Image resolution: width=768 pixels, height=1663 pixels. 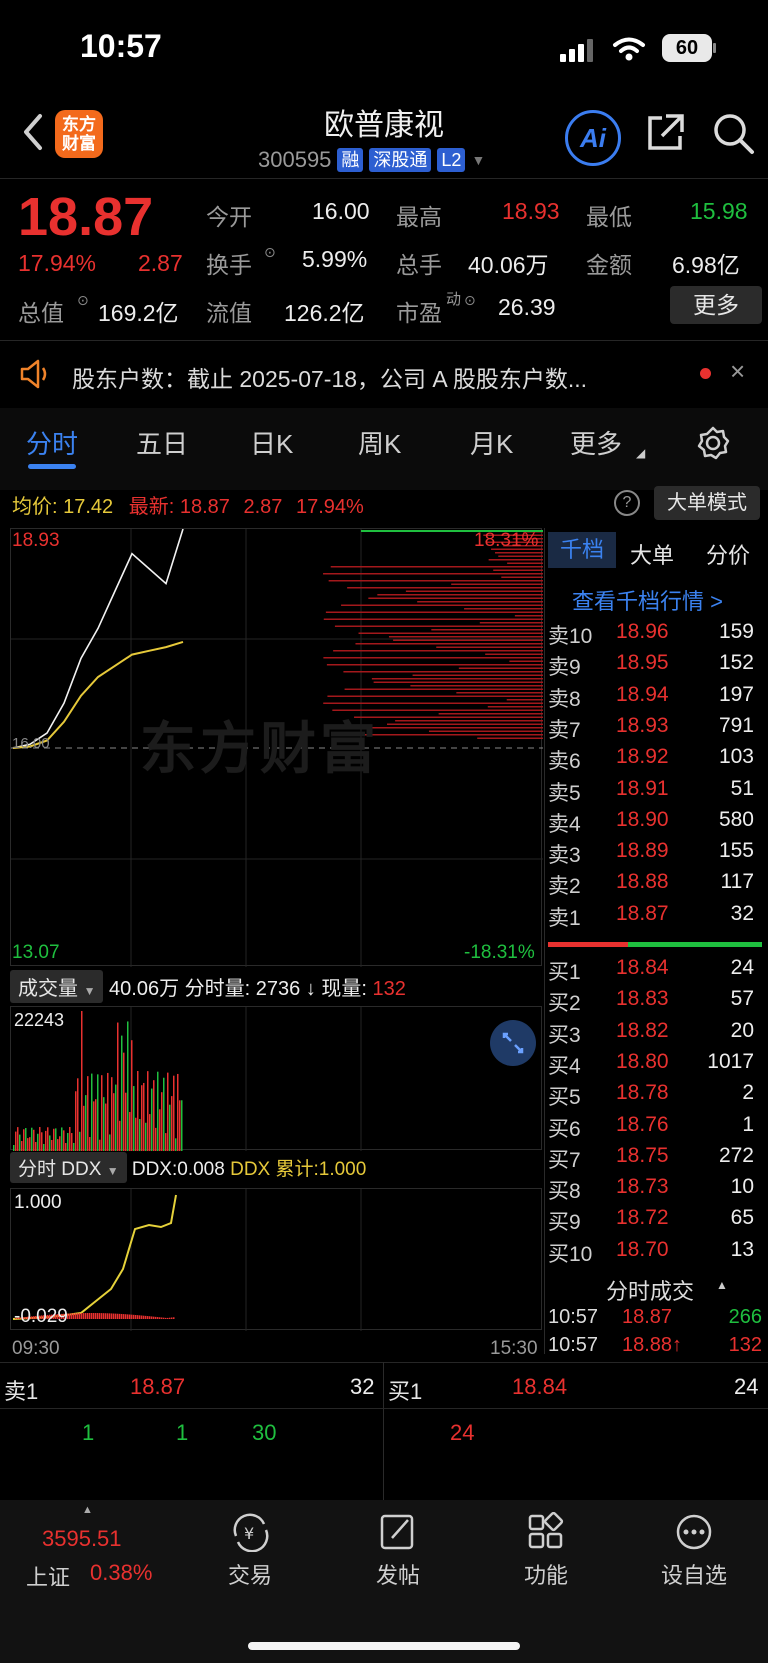 What do you see at coordinates (713, 443) in the screenshot?
I see `gear-icon` at bounding box center [713, 443].